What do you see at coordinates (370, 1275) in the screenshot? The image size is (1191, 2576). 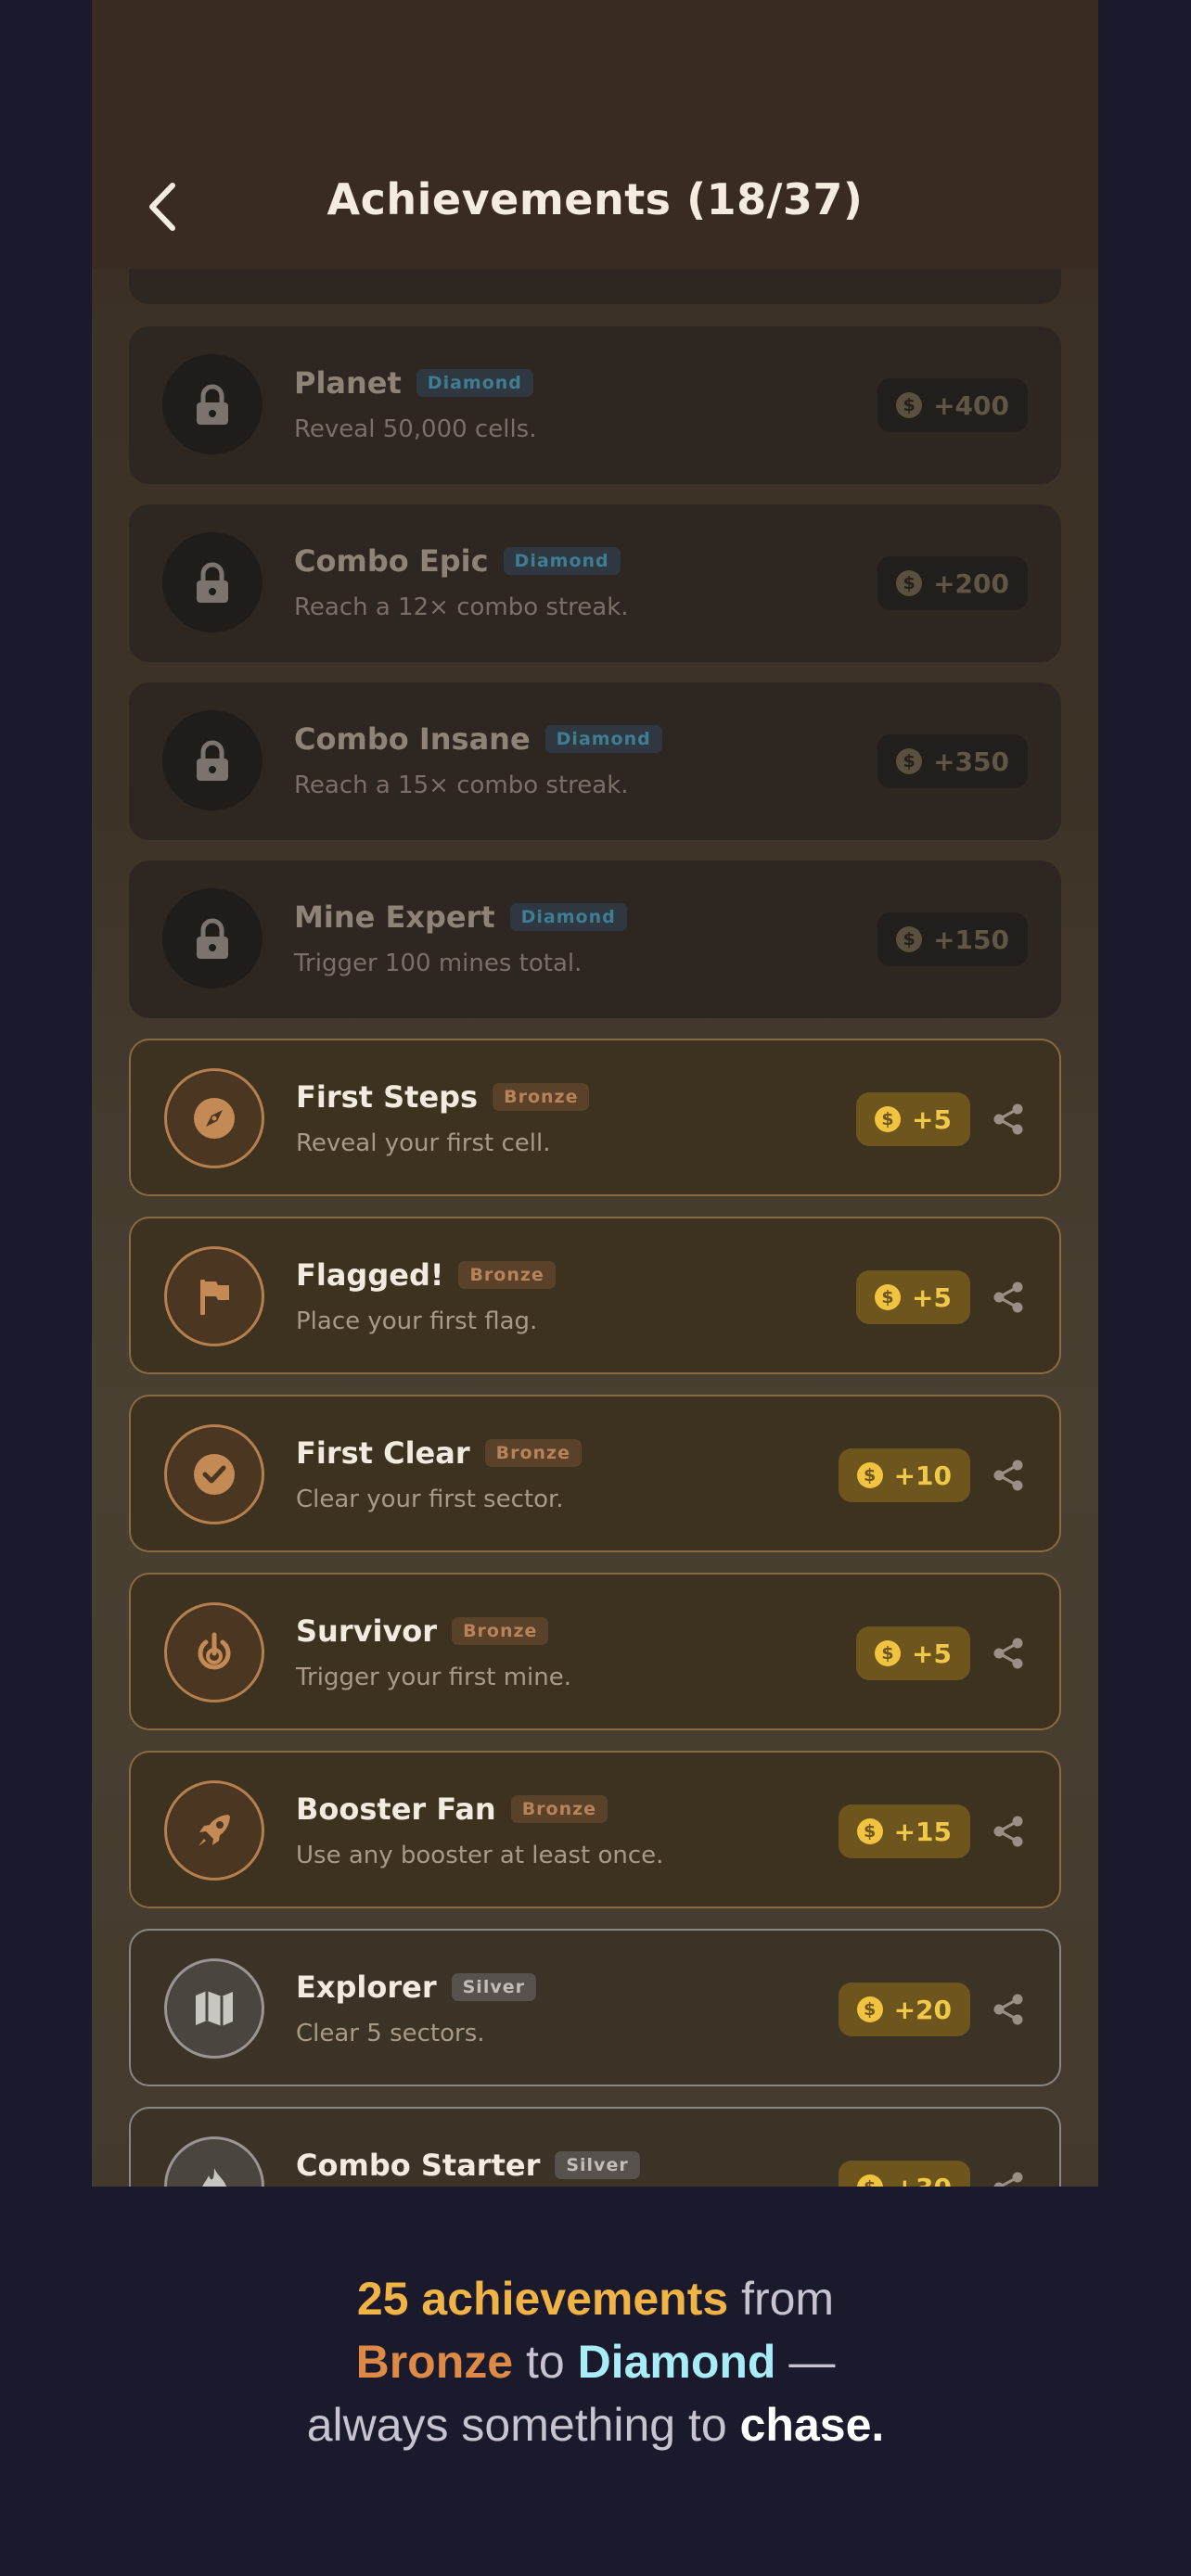 I see `achievement-name: Flagged!` at bounding box center [370, 1275].